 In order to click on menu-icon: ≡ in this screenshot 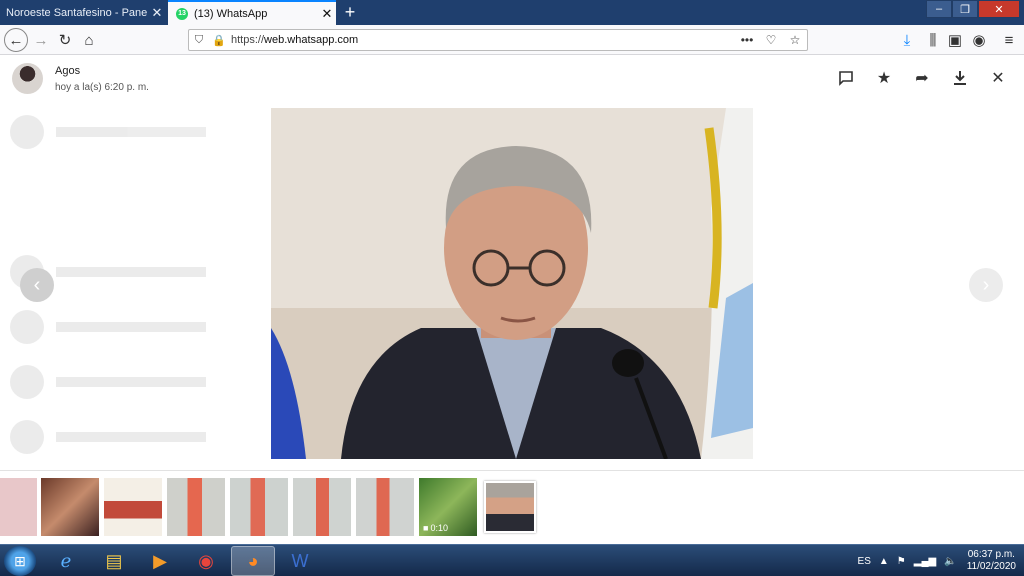, I will do `click(1009, 40)`.